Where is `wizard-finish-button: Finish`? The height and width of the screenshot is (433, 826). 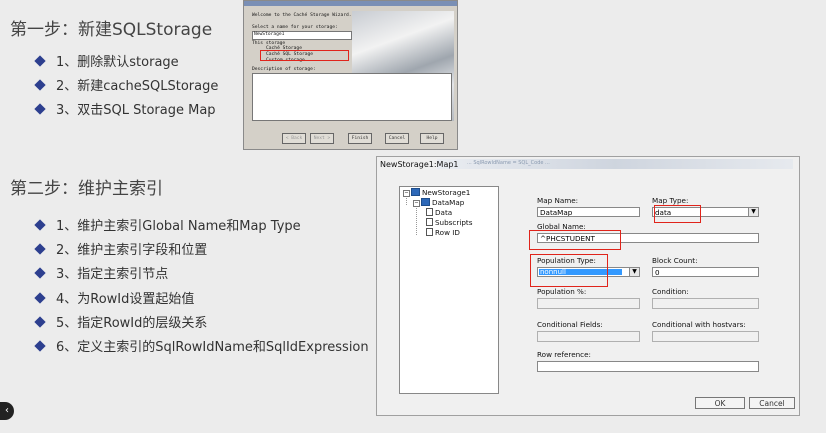 wizard-finish-button: Finish is located at coordinates (360, 138).